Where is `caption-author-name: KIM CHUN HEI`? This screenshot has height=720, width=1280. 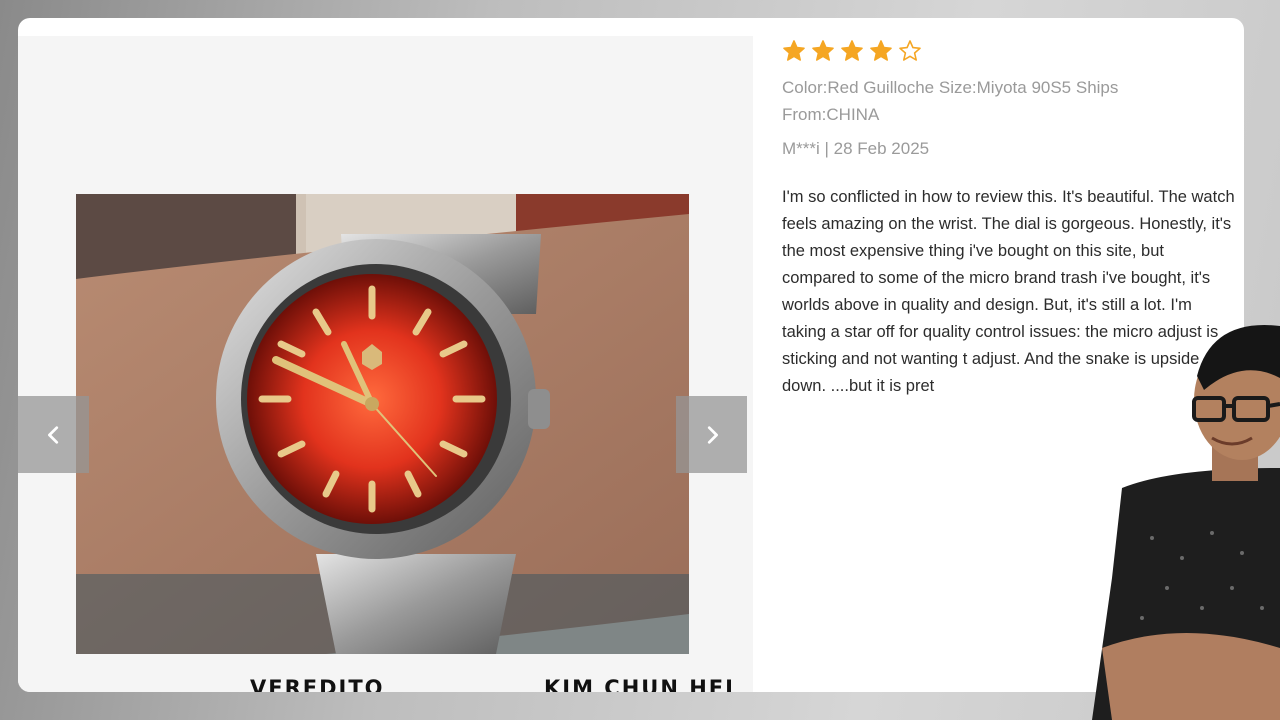 caption-author-name: KIM CHUN HEI is located at coordinates (639, 684).